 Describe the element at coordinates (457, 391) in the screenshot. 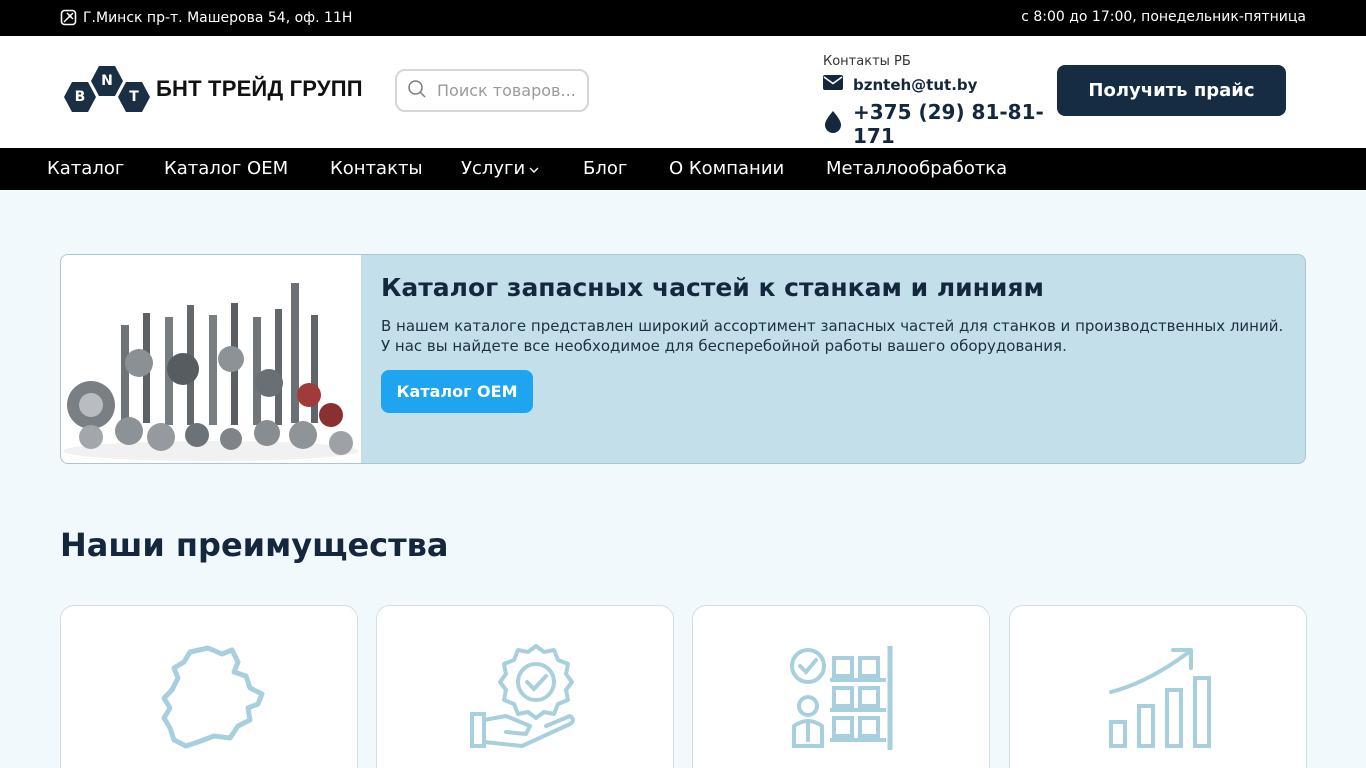

I see `catalog-oem-button: Каталог ОЕМ` at that location.